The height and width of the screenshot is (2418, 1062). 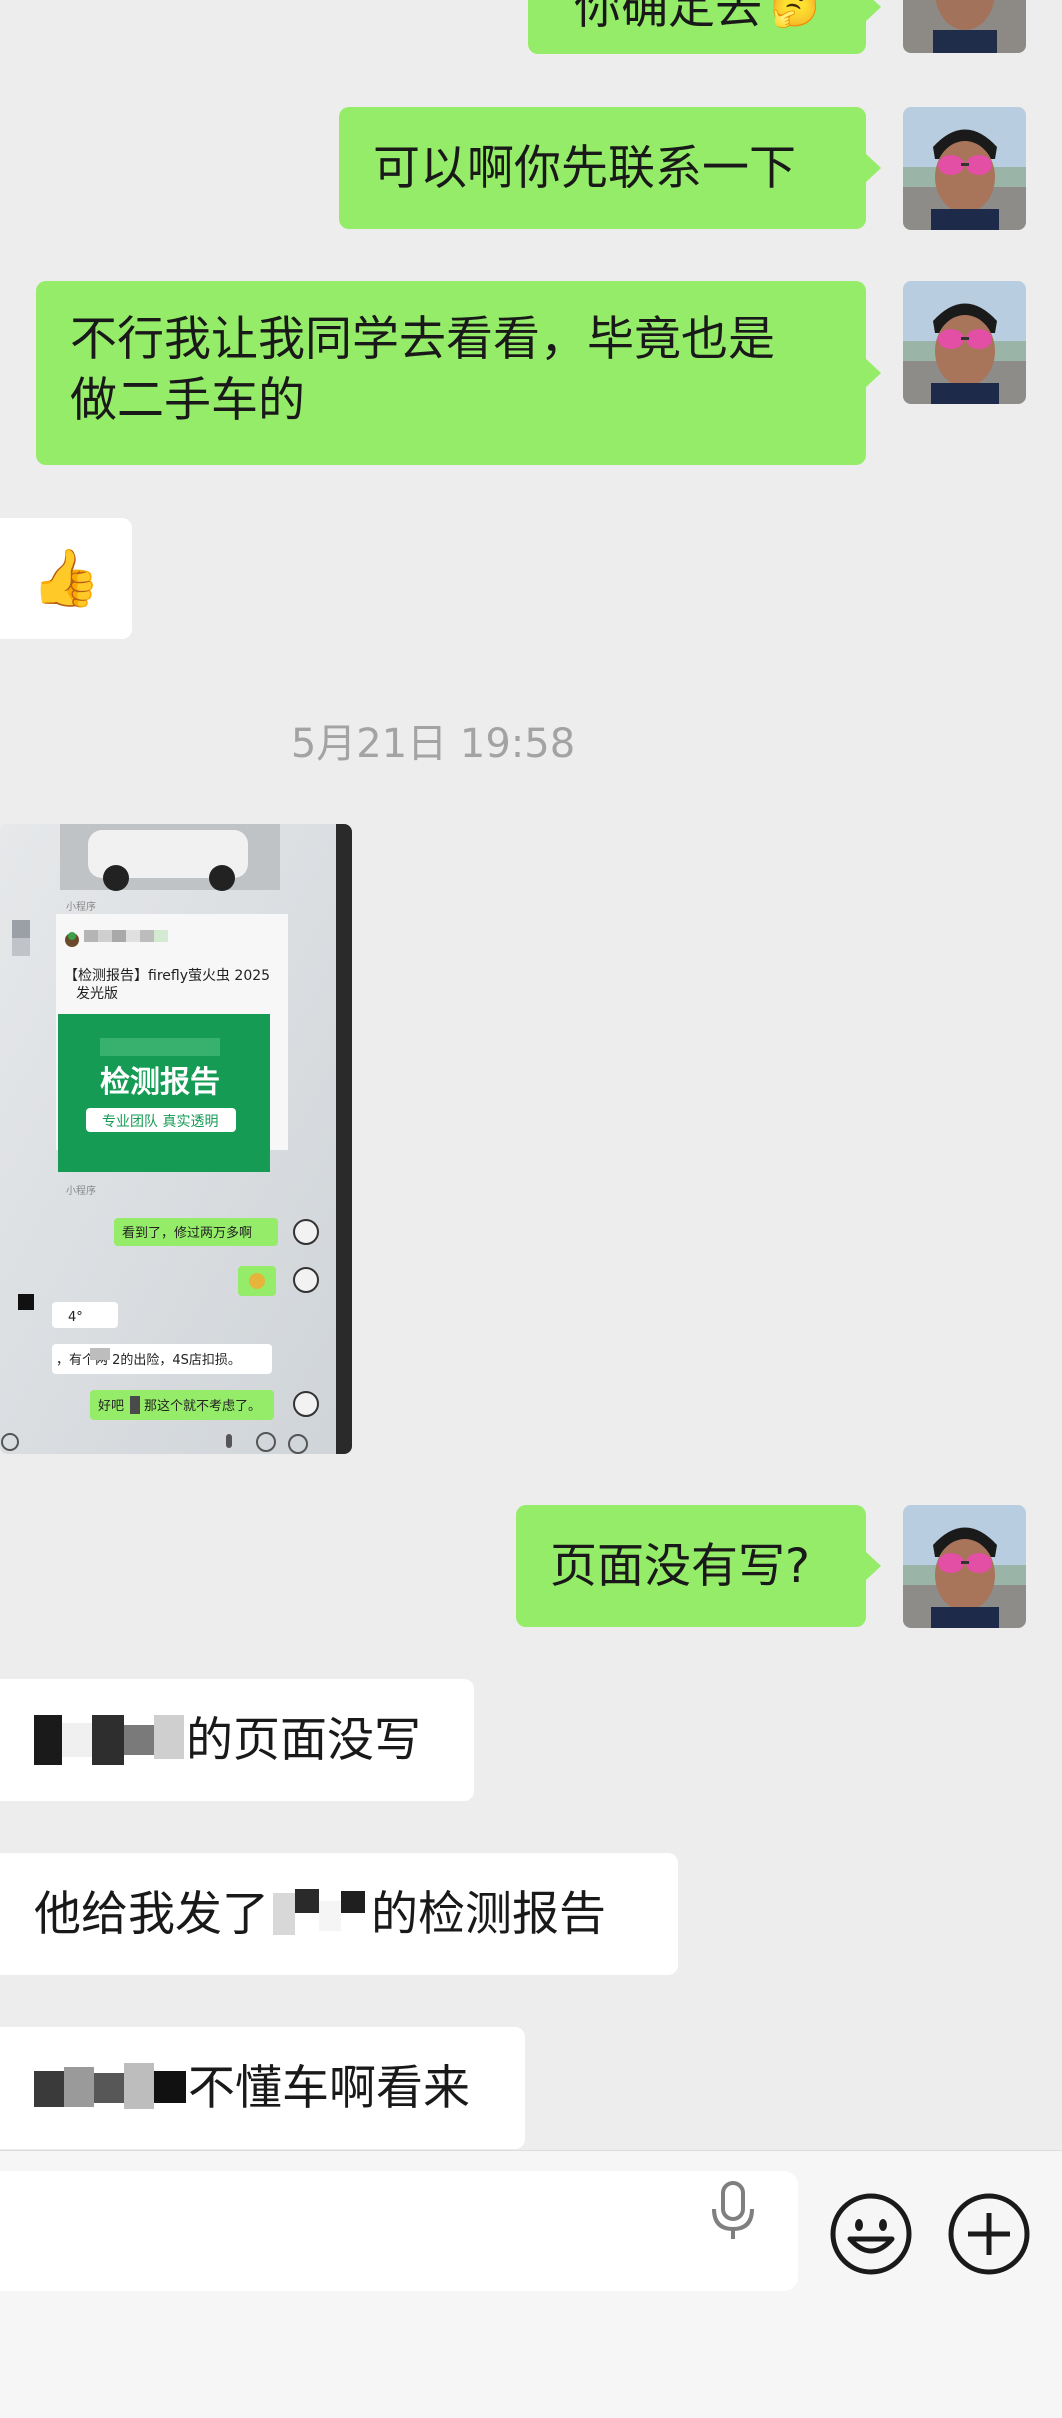 What do you see at coordinates (111, 1406) in the screenshot?
I see `inner-message: 好吧` at bounding box center [111, 1406].